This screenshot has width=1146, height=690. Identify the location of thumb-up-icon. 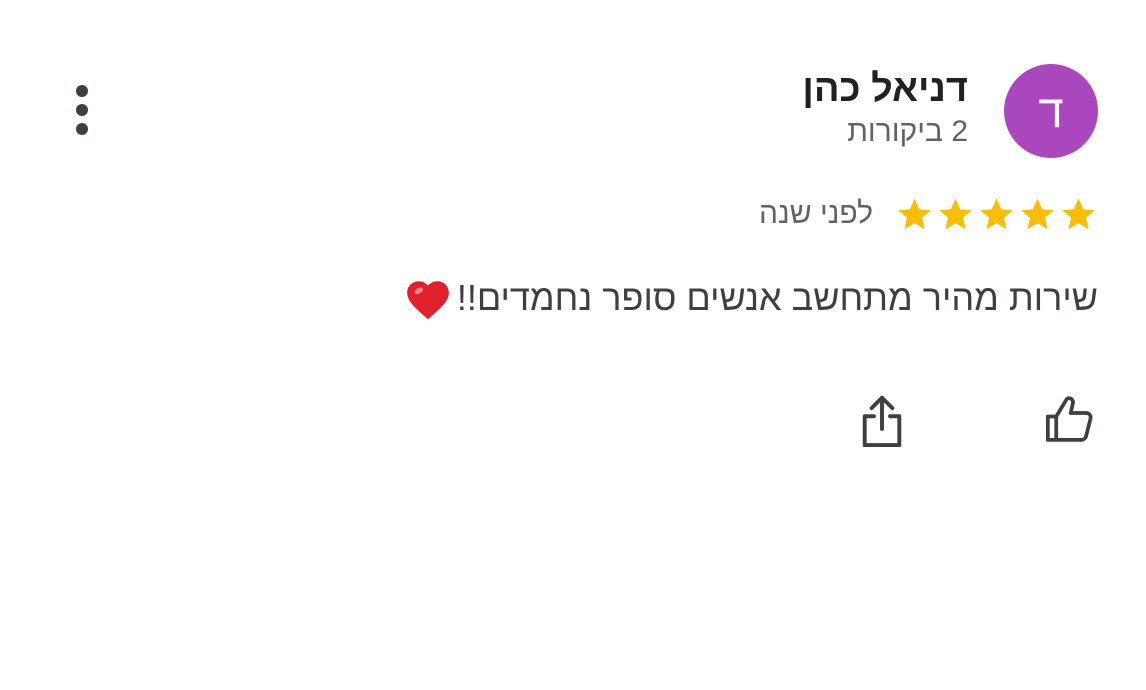
(1069, 419).